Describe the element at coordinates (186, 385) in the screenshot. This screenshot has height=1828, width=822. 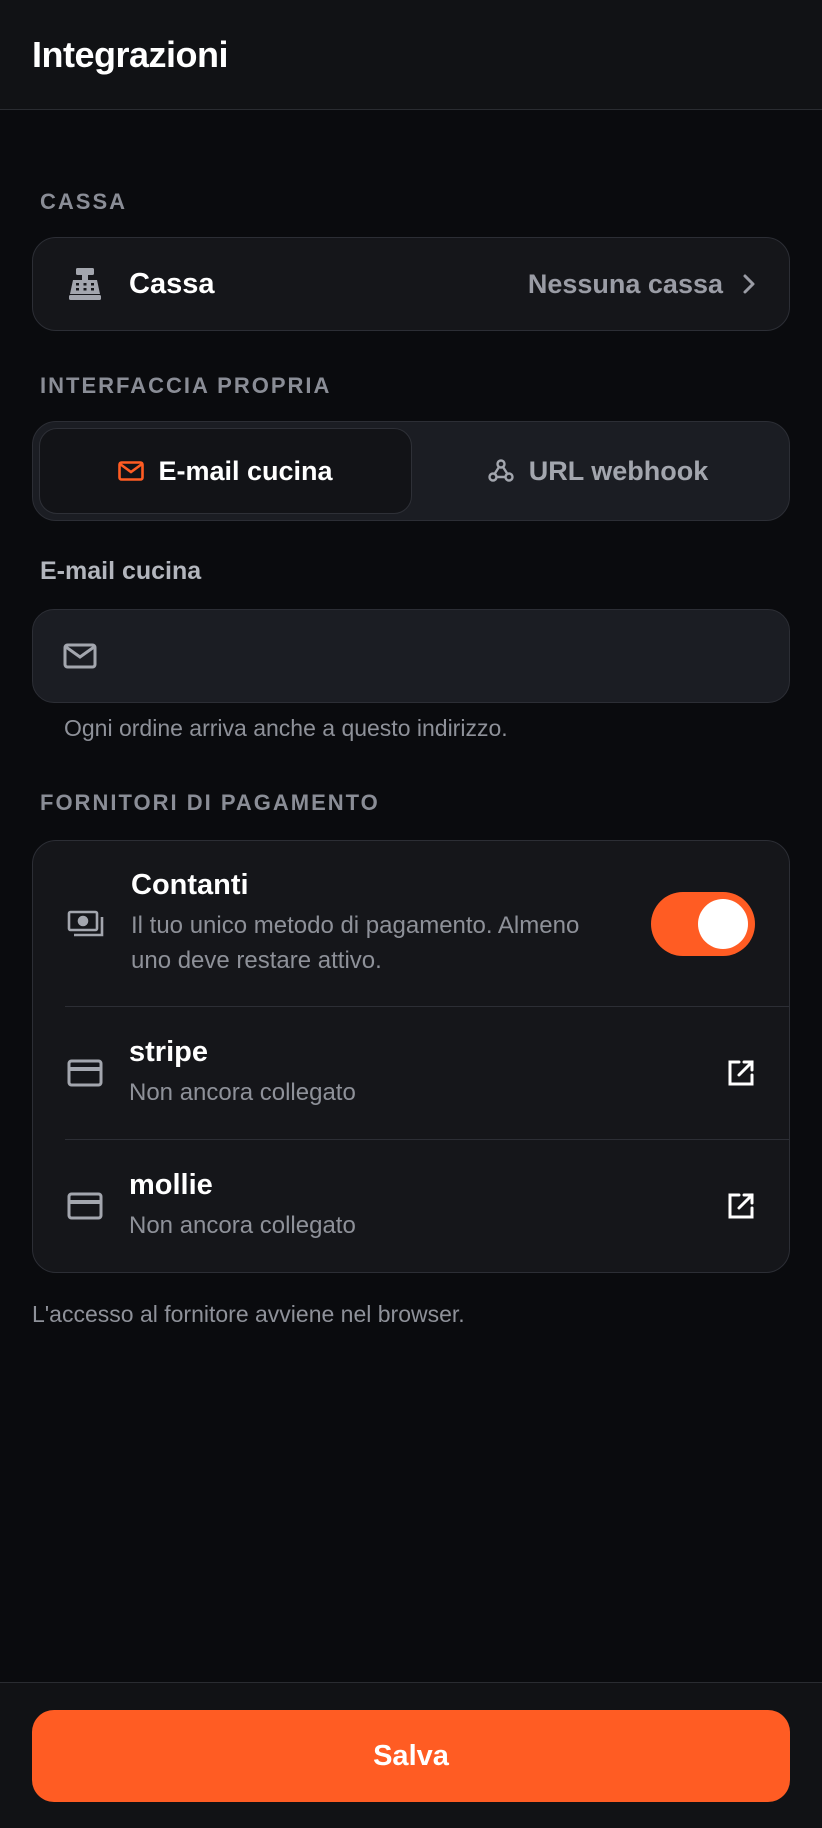
I see `section-label-interface: INTERFACCIA PROPRIA` at that location.